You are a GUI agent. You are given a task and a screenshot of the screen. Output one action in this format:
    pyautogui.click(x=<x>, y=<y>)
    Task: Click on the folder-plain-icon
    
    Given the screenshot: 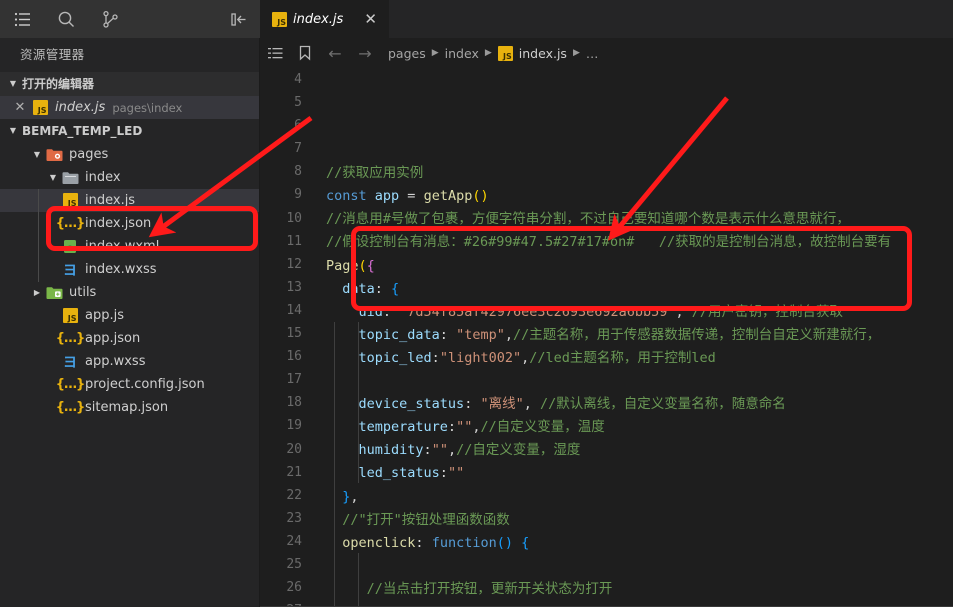 What is the action you would take?
    pyautogui.click(x=70, y=178)
    